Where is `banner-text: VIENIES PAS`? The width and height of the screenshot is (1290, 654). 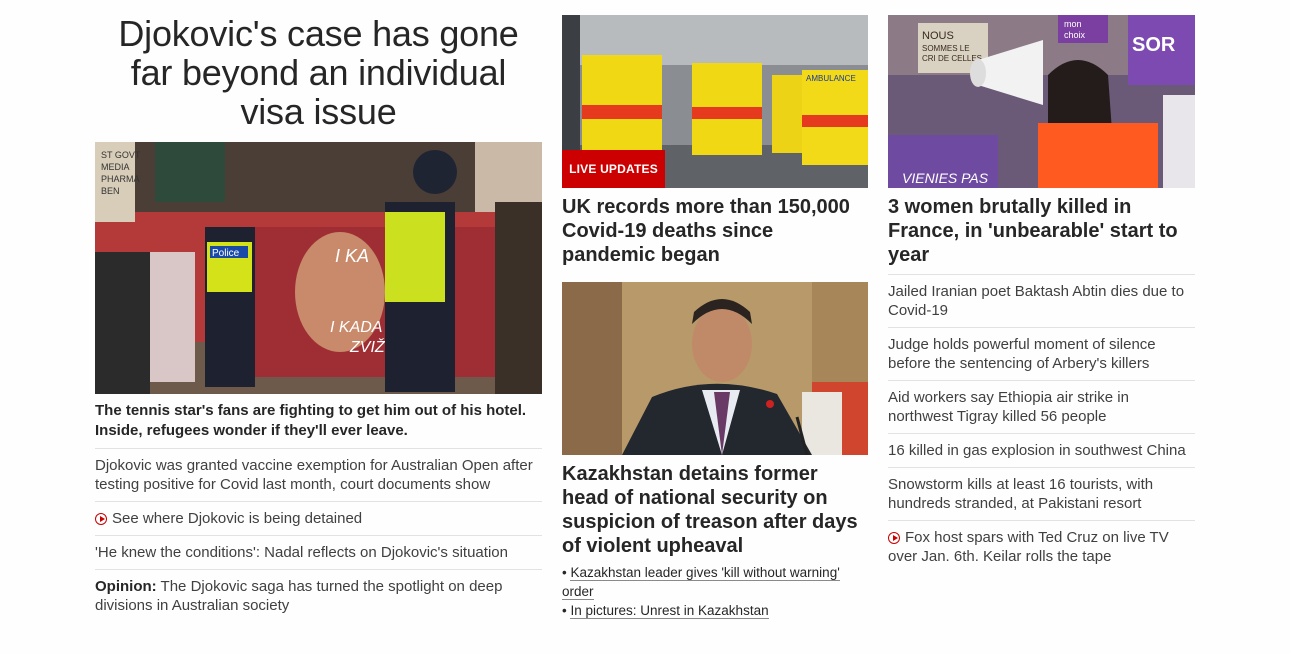
banner-text: VIENIES PAS is located at coordinates (945, 178).